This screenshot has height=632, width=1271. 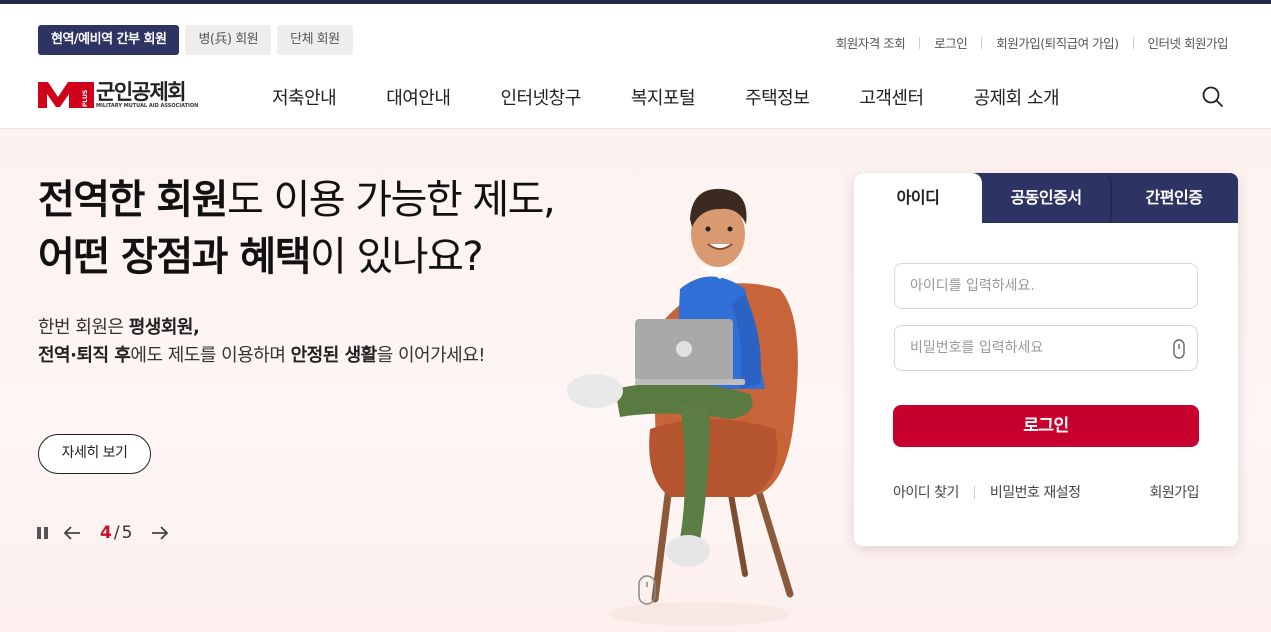 I want to click on main-nav: 저축안내 대여안내 인터넷창구 복지포털 주택정보 고객센터 공제회 소개, so click(x=690, y=97).